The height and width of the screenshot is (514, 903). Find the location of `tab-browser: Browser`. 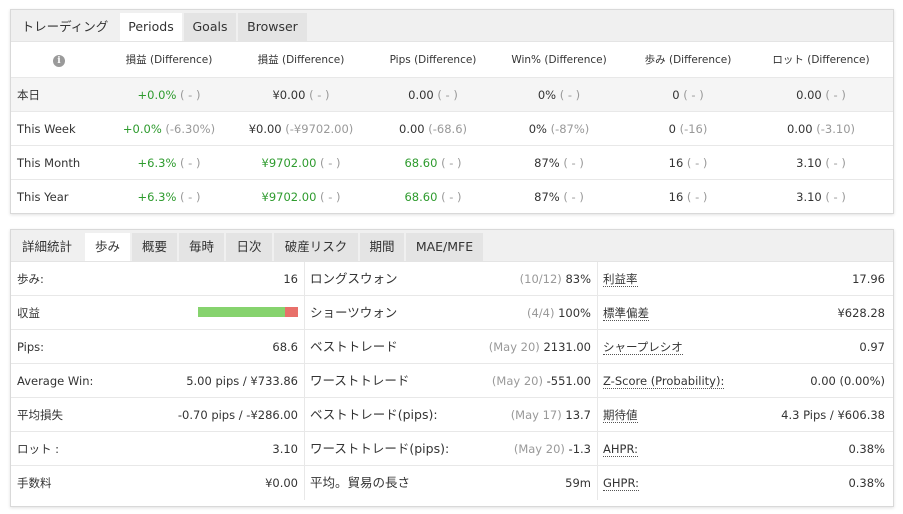

tab-browser: Browser is located at coordinates (272, 27).